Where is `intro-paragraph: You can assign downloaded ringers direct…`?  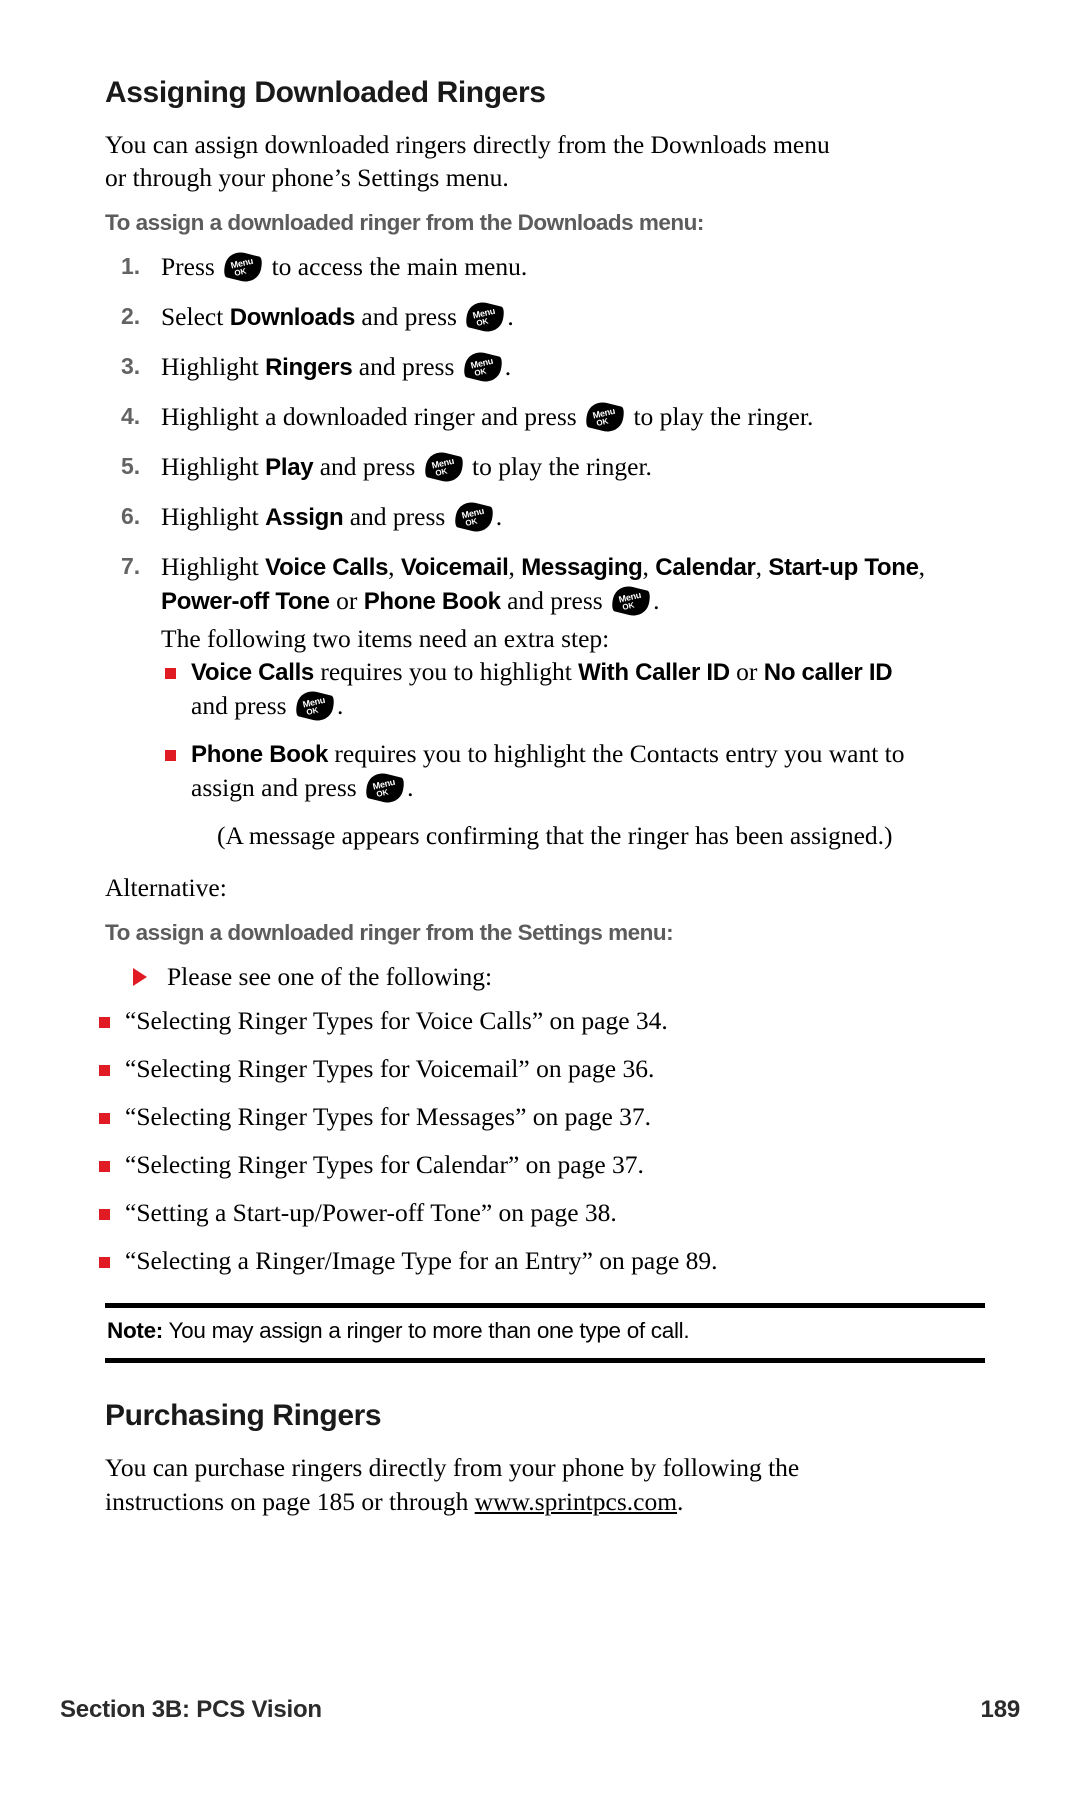
intro-paragraph: You can assign downloaded ringers direct… is located at coordinates (467, 161).